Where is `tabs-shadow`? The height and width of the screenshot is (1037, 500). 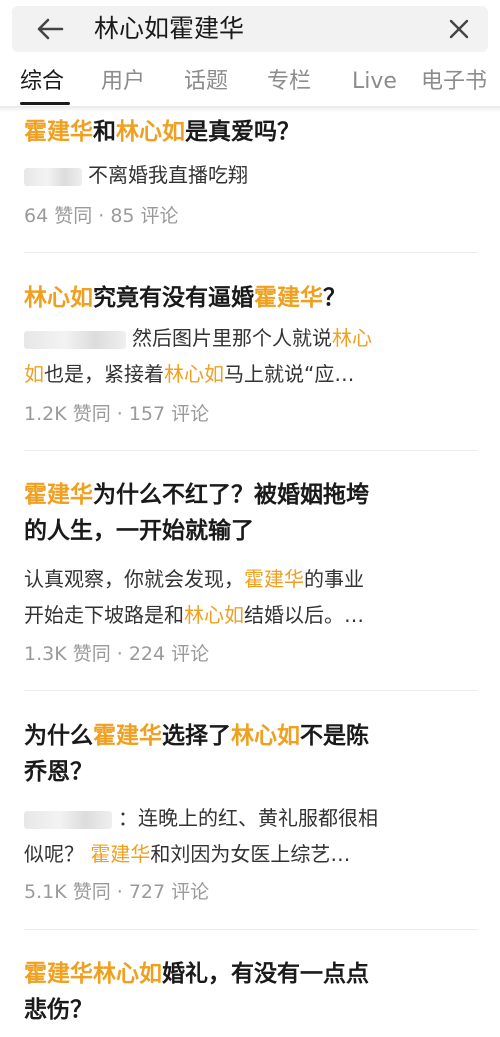 tabs-shadow is located at coordinates (250, 109).